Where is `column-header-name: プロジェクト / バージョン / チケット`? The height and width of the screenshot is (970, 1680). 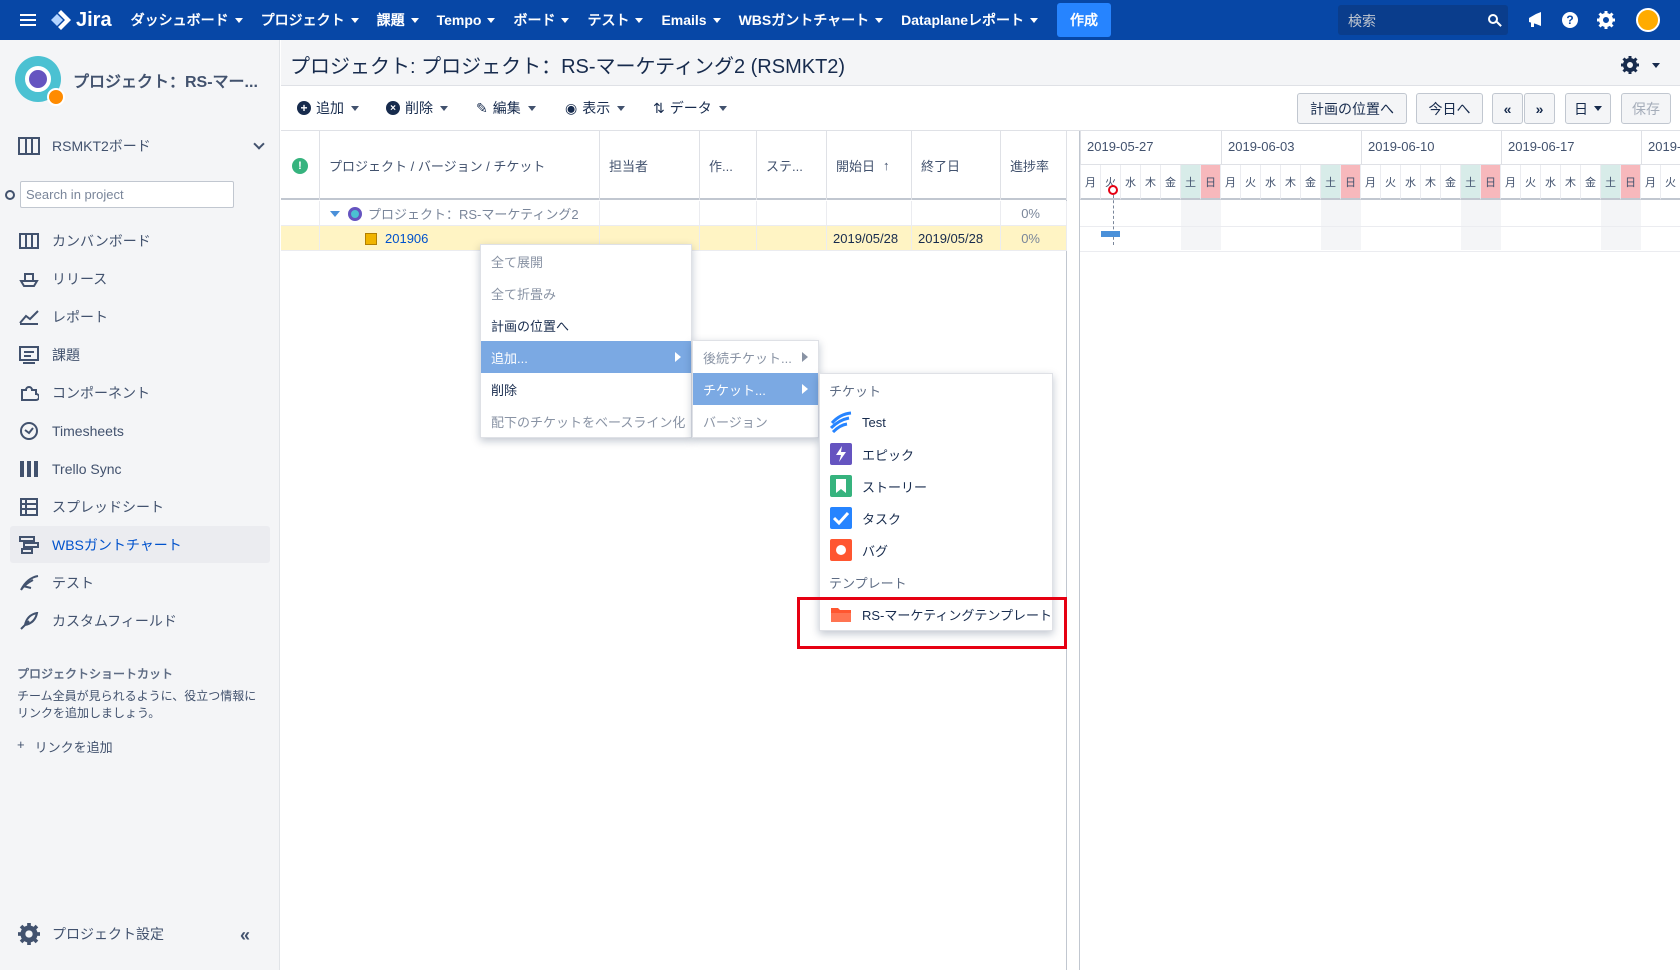
column-header-name: プロジェクト / バージョン / チケット is located at coordinates (460, 165).